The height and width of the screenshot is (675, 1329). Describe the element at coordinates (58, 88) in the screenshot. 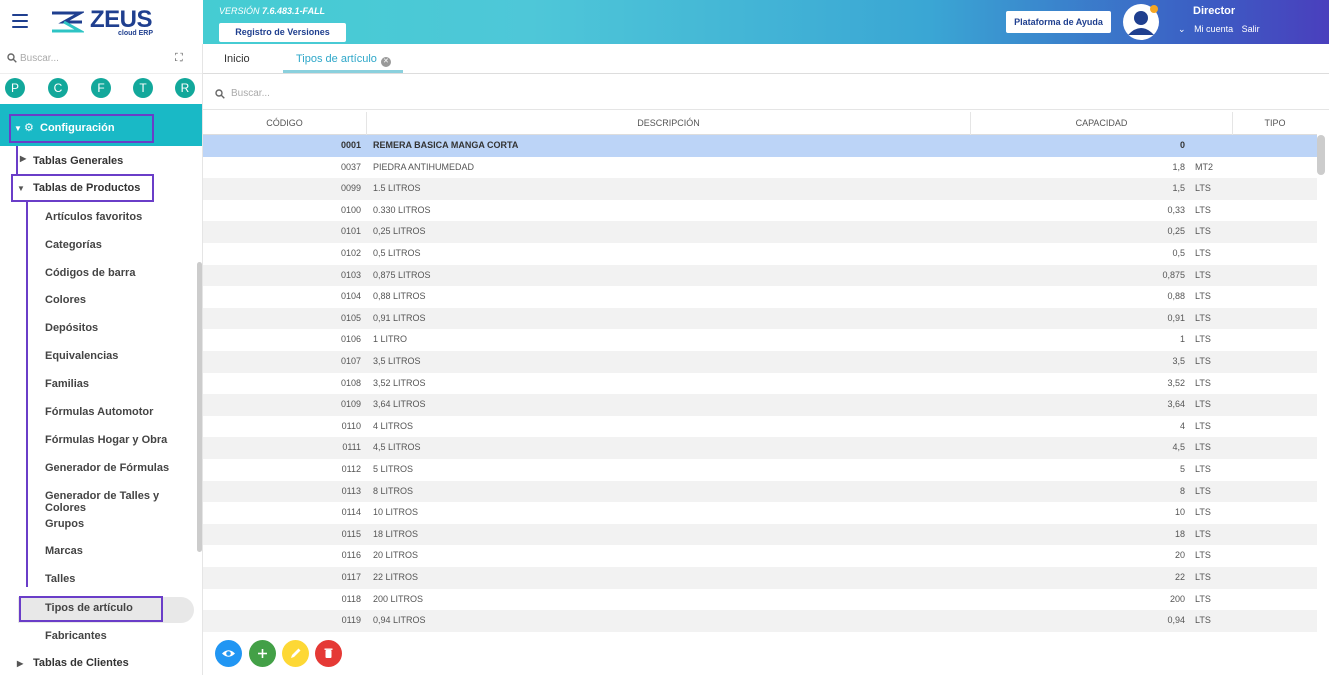

I see `letter-c-button: C` at that location.